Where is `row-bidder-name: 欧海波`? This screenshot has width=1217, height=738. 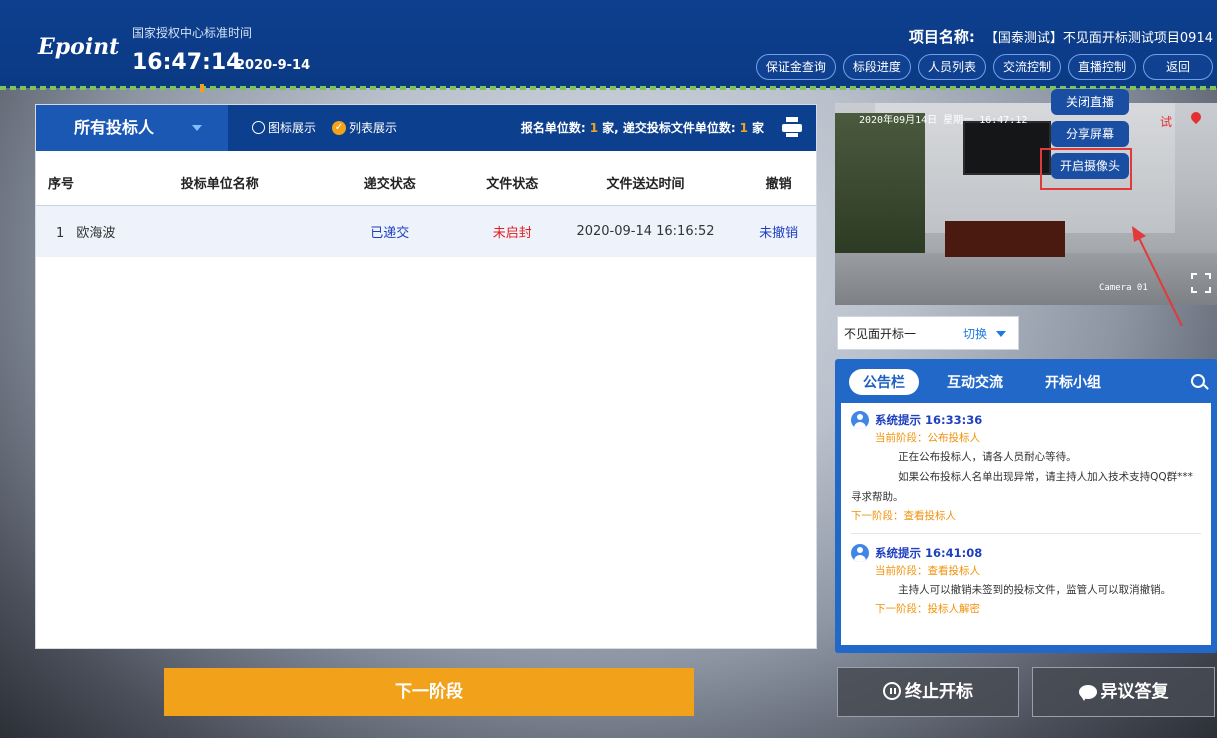 row-bidder-name: 欧海波 is located at coordinates (96, 233).